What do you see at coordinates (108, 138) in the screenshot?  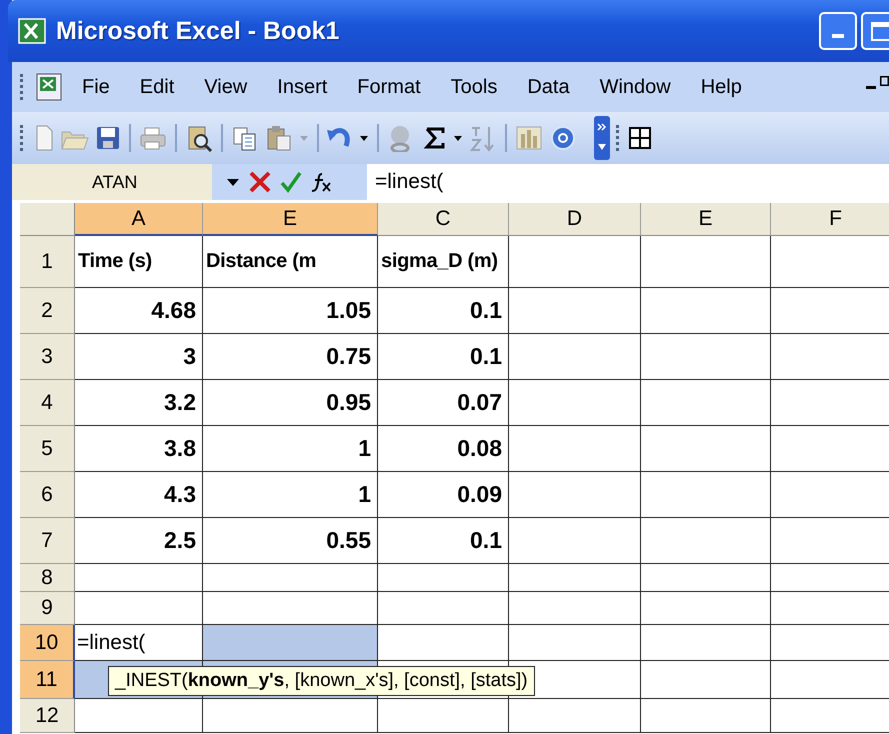 I see `save-icon` at bounding box center [108, 138].